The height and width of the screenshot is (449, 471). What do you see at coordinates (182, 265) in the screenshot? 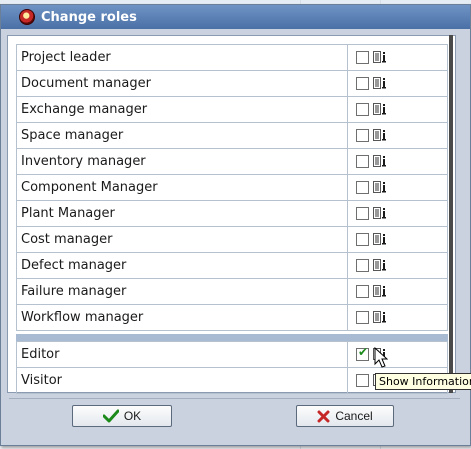
I see `role-label: Defect manager` at bounding box center [182, 265].